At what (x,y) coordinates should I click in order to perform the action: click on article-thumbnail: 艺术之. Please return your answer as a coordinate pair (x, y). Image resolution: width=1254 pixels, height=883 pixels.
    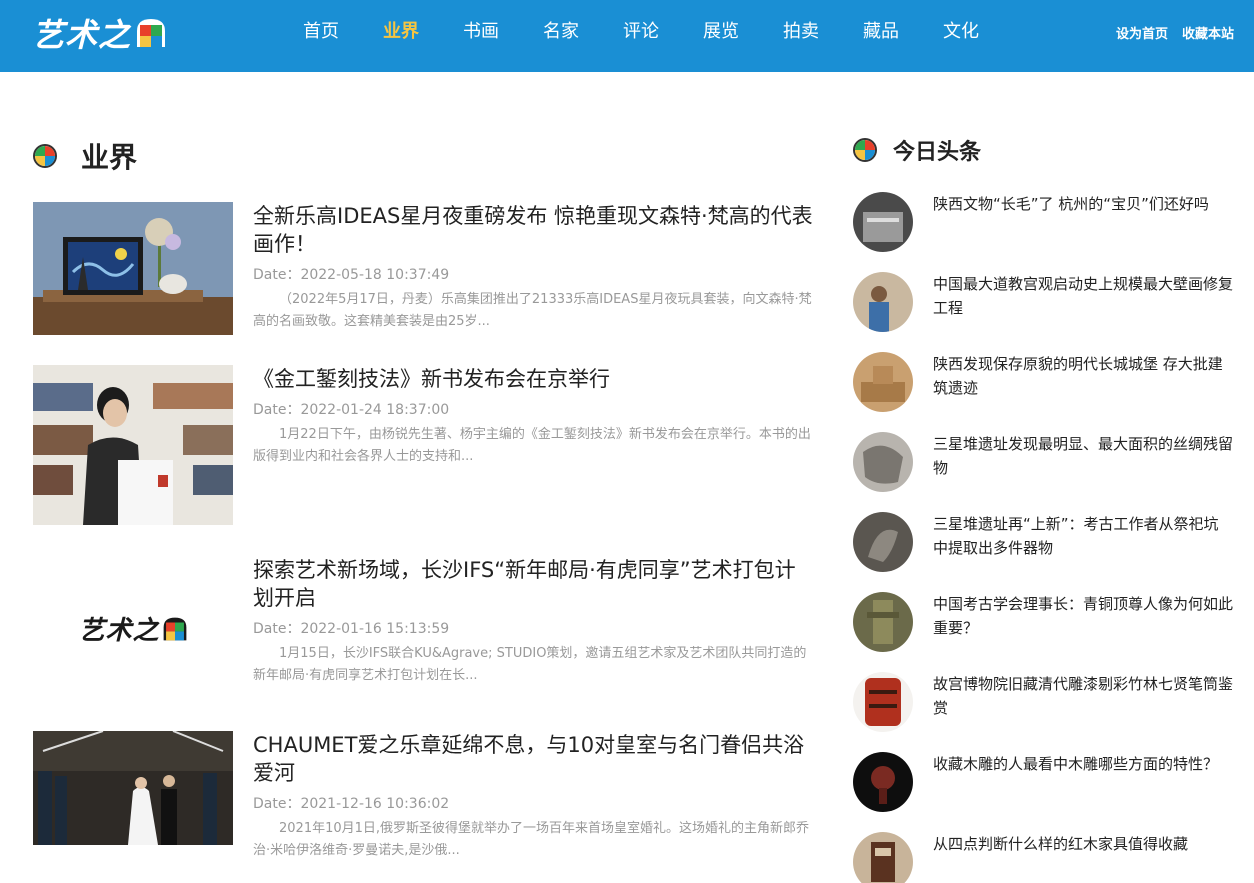
    Looking at the image, I should click on (133, 628).